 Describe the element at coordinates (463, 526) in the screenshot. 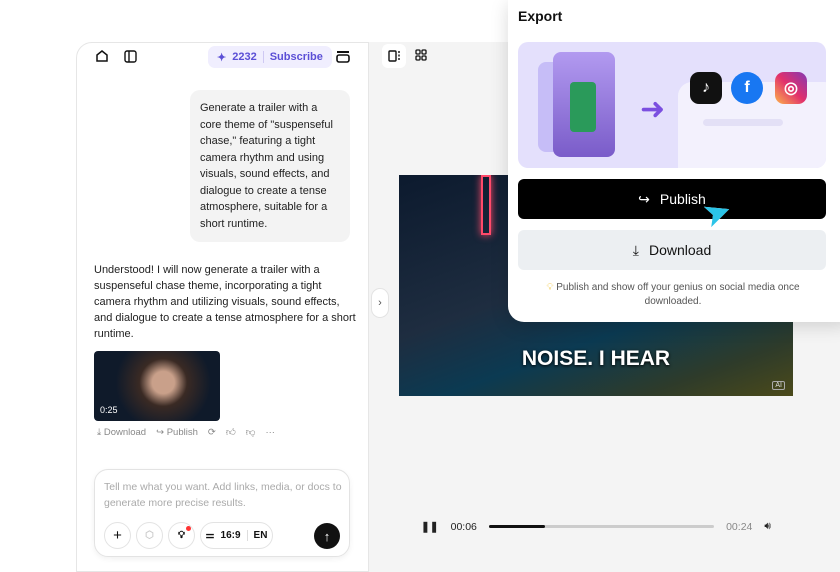

I see `current-time: 00:06` at that location.